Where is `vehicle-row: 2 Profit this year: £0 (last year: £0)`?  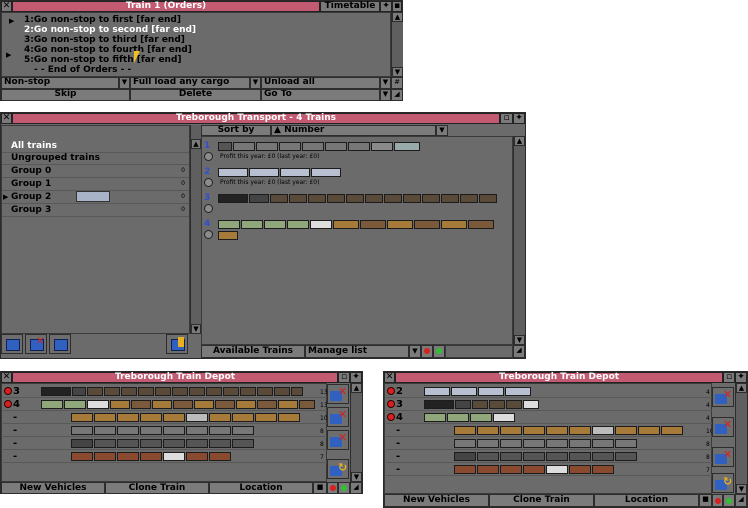
vehicle-row: 2 Profit this year: £0 (last year: £0) is located at coordinates (357, 179).